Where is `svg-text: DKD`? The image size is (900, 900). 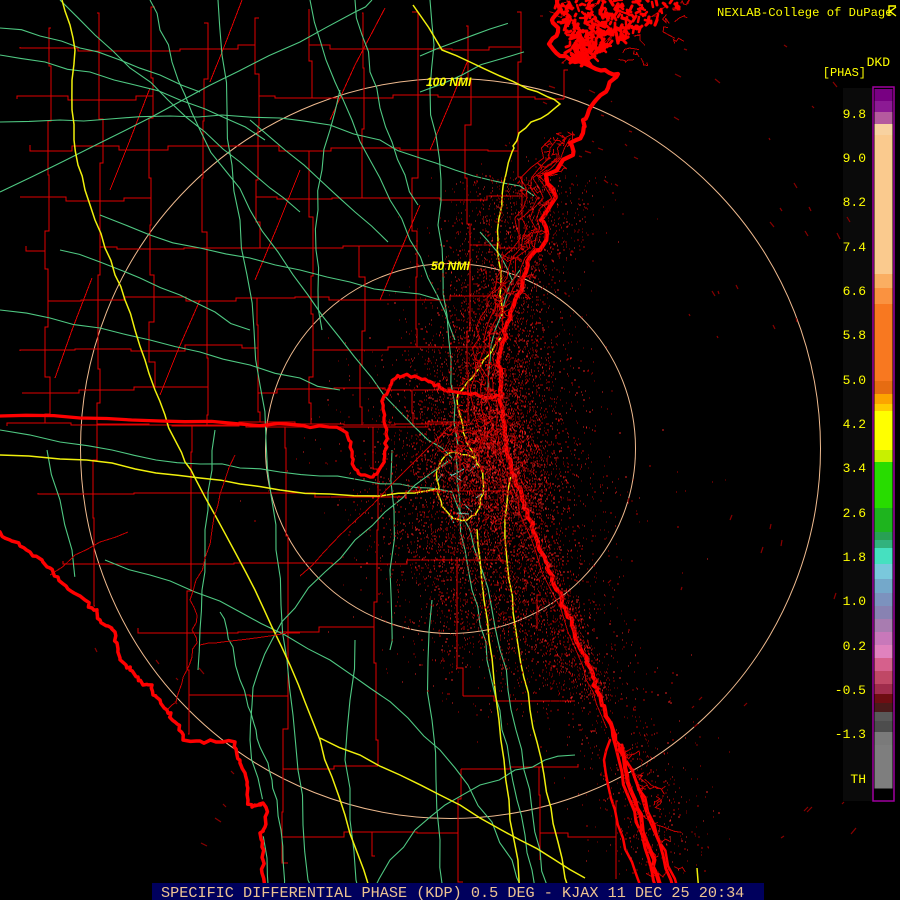
svg-text: DKD is located at coordinates (879, 62).